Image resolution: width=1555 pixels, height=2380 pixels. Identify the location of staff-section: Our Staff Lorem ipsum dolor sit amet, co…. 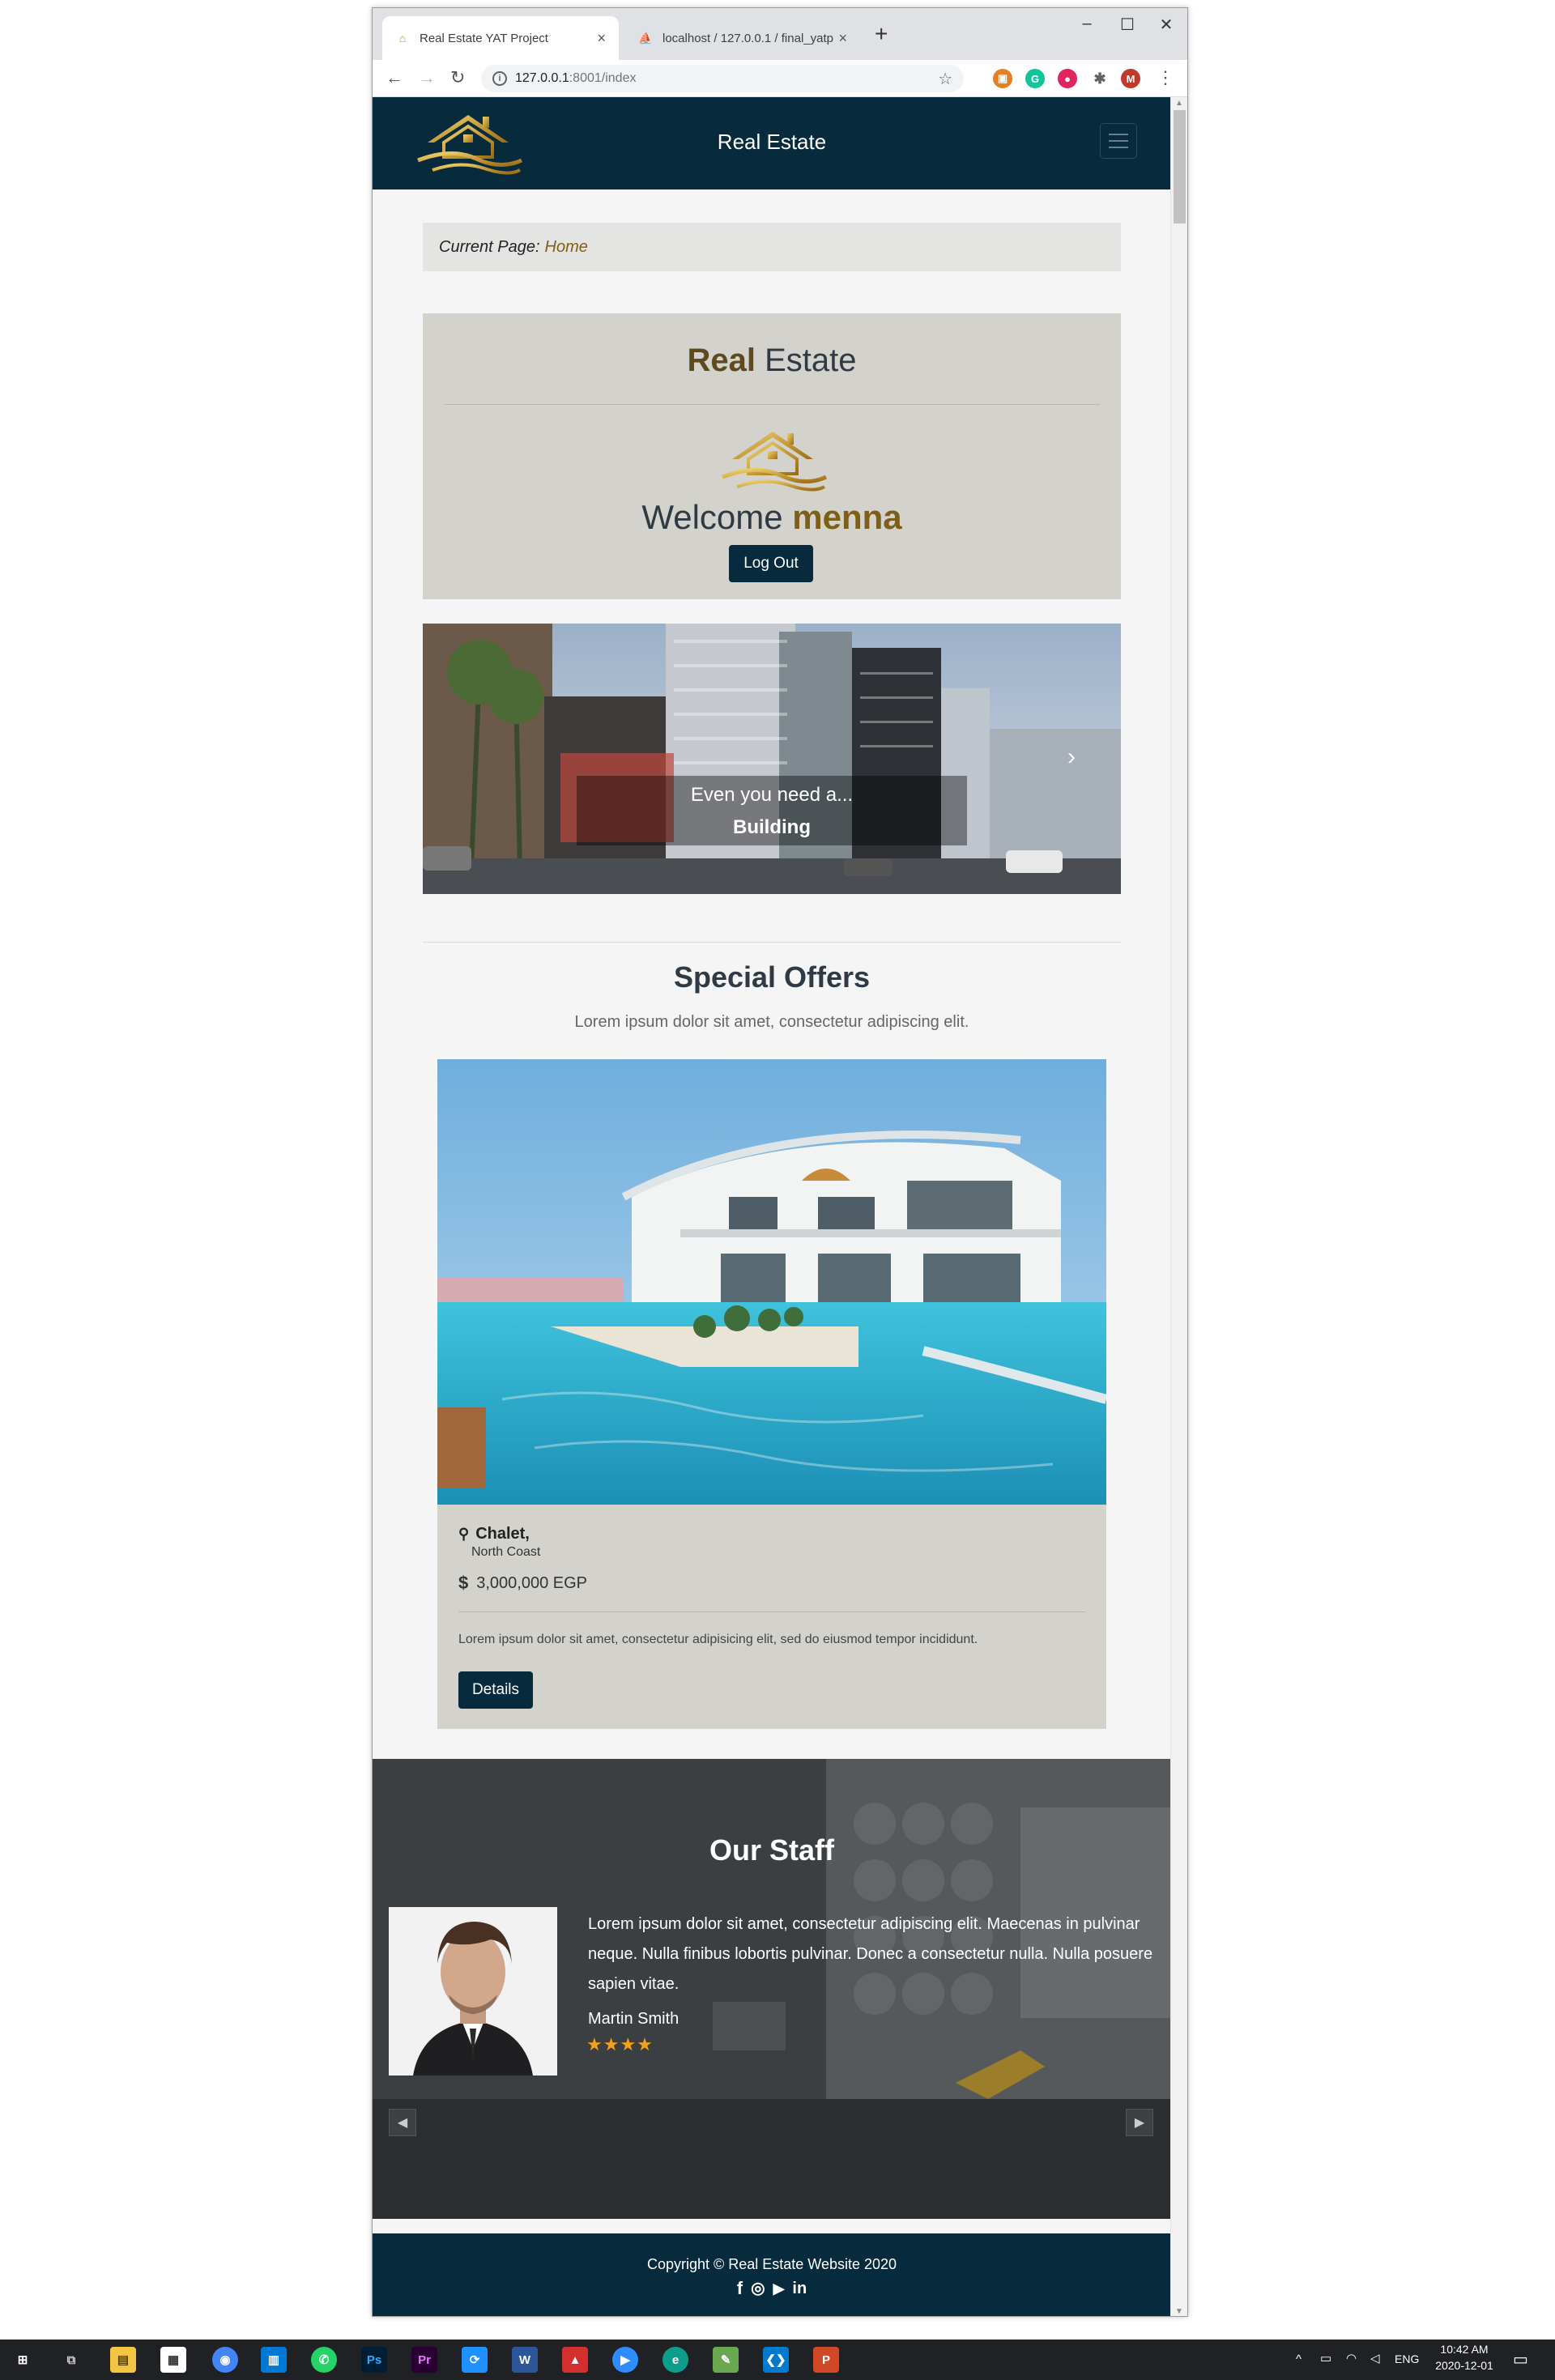
(772, 1989).